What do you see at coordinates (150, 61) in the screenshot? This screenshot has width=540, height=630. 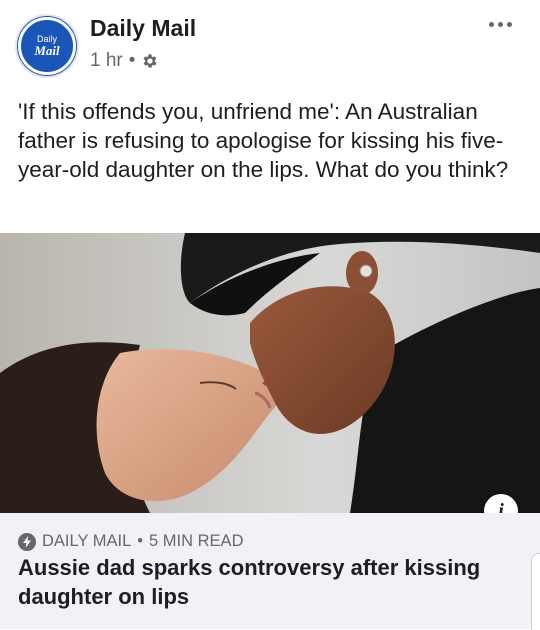 I see `gear-icon` at bounding box center [150, 61].